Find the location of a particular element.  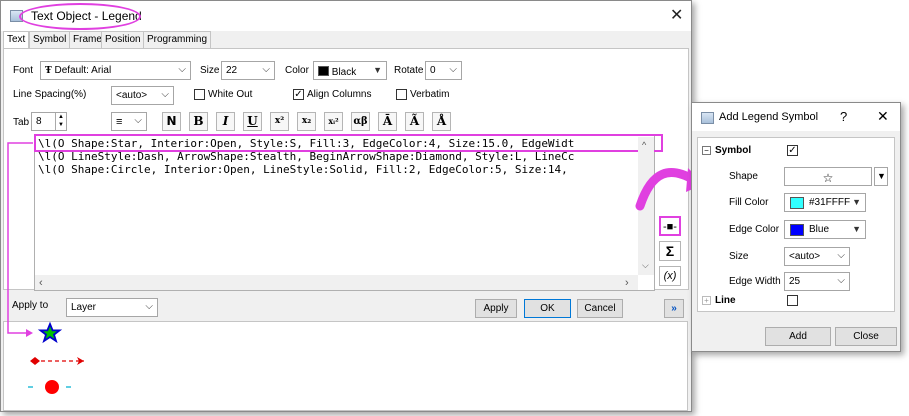

connector-arrowhead is located at coordinates (29, 333).